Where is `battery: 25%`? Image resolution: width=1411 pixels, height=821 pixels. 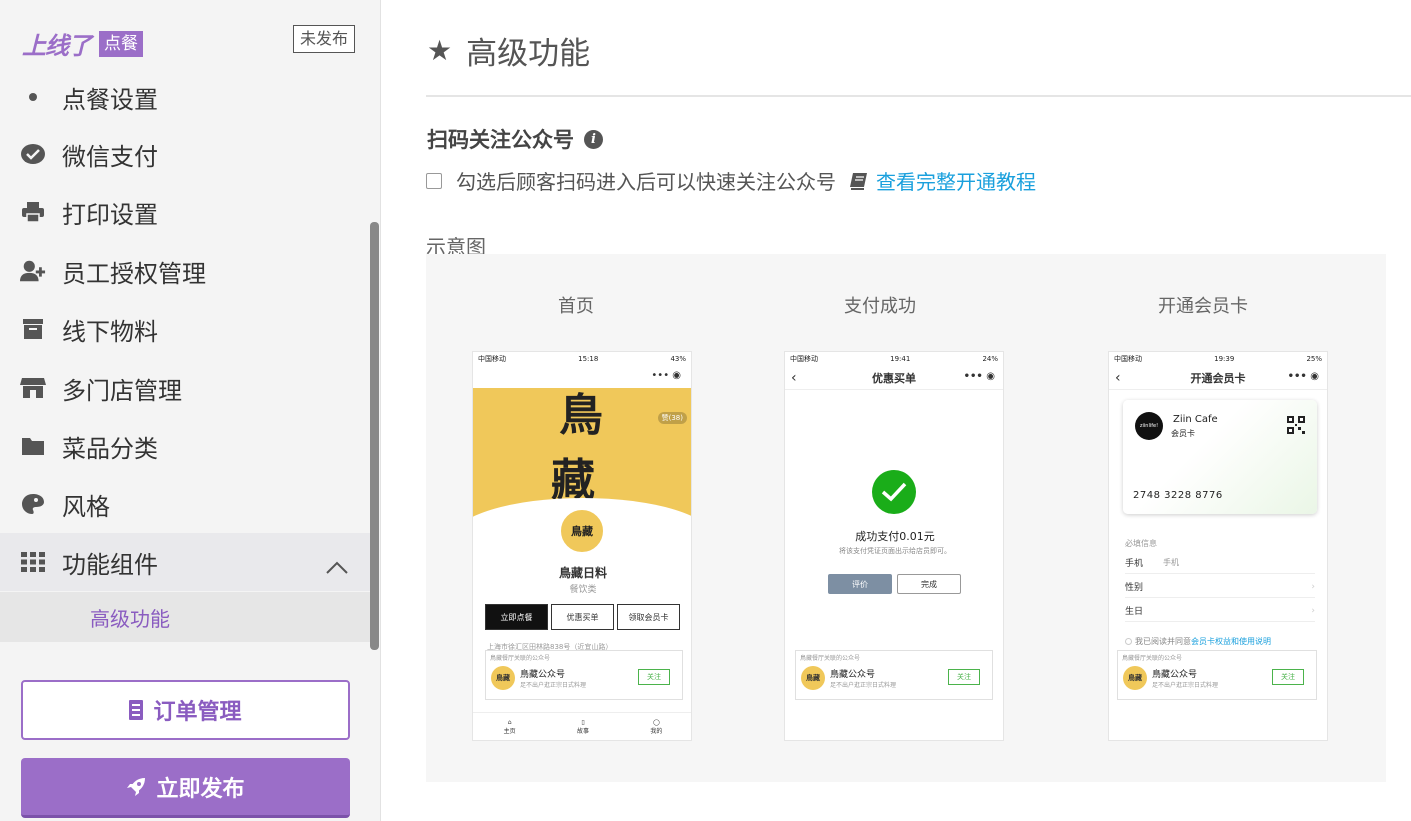
battery: 25% is located at coordinates (1314, 359).